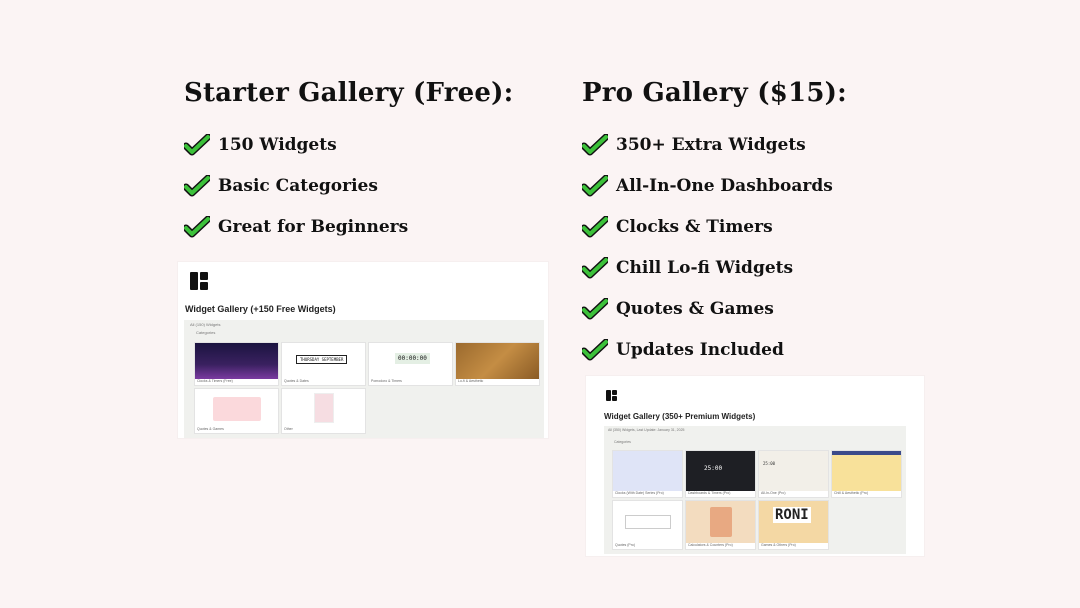  I want to click on pro-feature-label: All-In-One Dashboards, so click(724, 185).